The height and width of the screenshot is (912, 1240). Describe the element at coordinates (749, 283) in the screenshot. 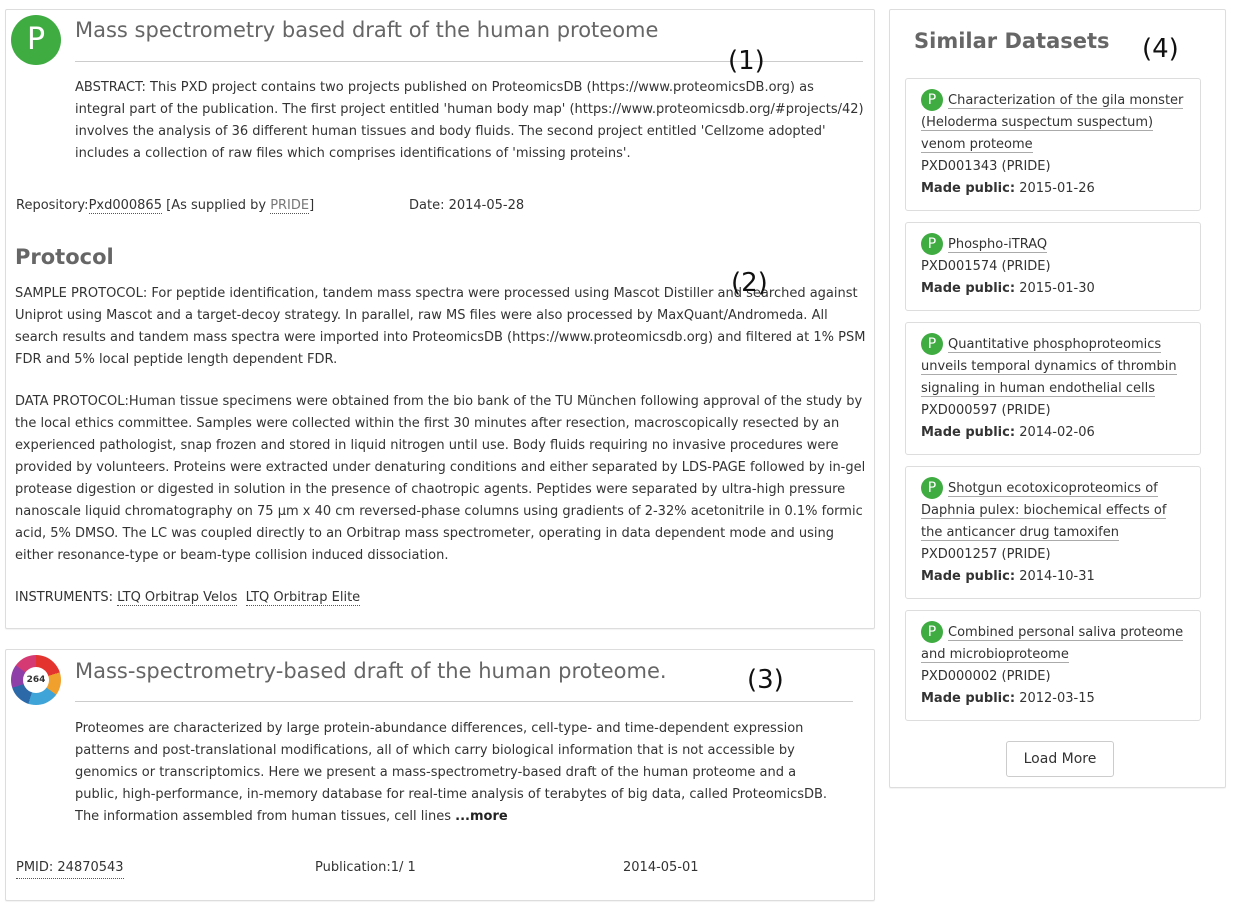

I see `annotation-marker-2: (2)` at that location.